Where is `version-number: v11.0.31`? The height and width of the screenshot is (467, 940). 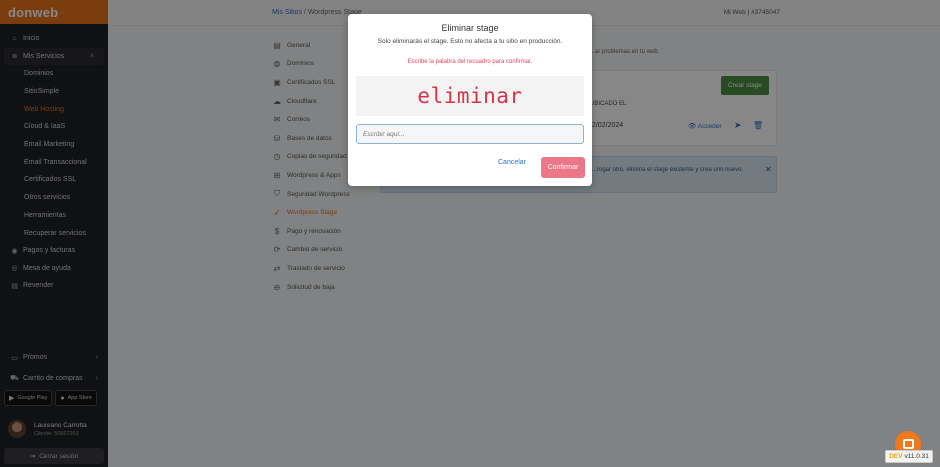 version-number: v11.0.31 is located at coordinates (916, 456).